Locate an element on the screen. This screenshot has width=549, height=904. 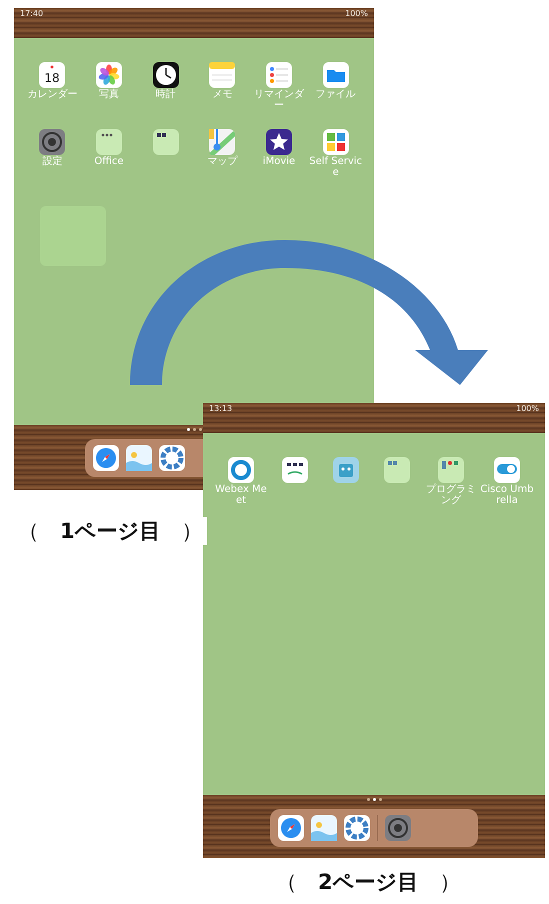
app-label: リマインダー is located at coordinates (279, 100).